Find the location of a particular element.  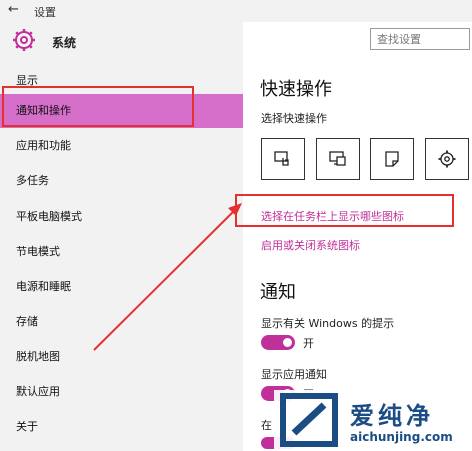

watermark-logo-icon is located at coordinates (309, 420).